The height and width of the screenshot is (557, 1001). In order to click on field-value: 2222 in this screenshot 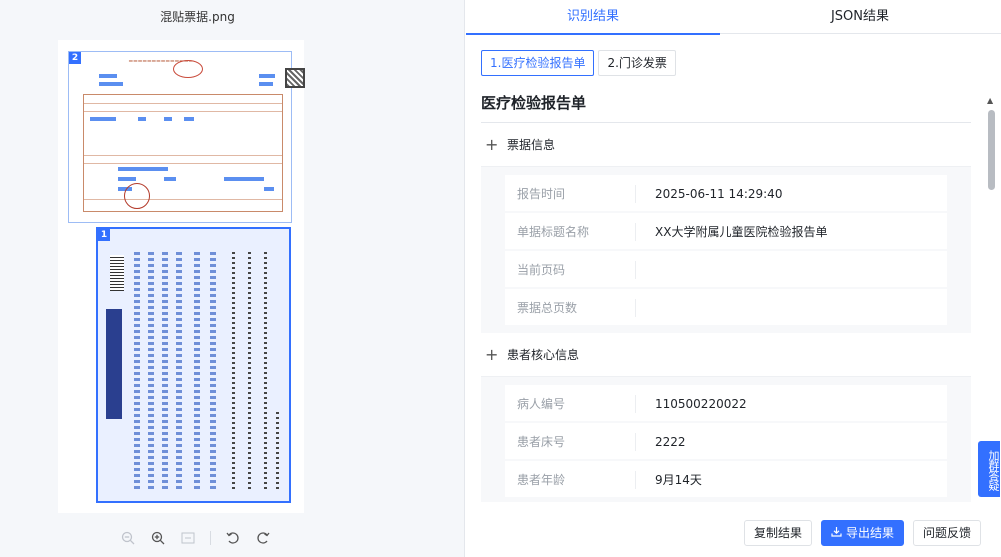, I will do `click(670, 442)`.